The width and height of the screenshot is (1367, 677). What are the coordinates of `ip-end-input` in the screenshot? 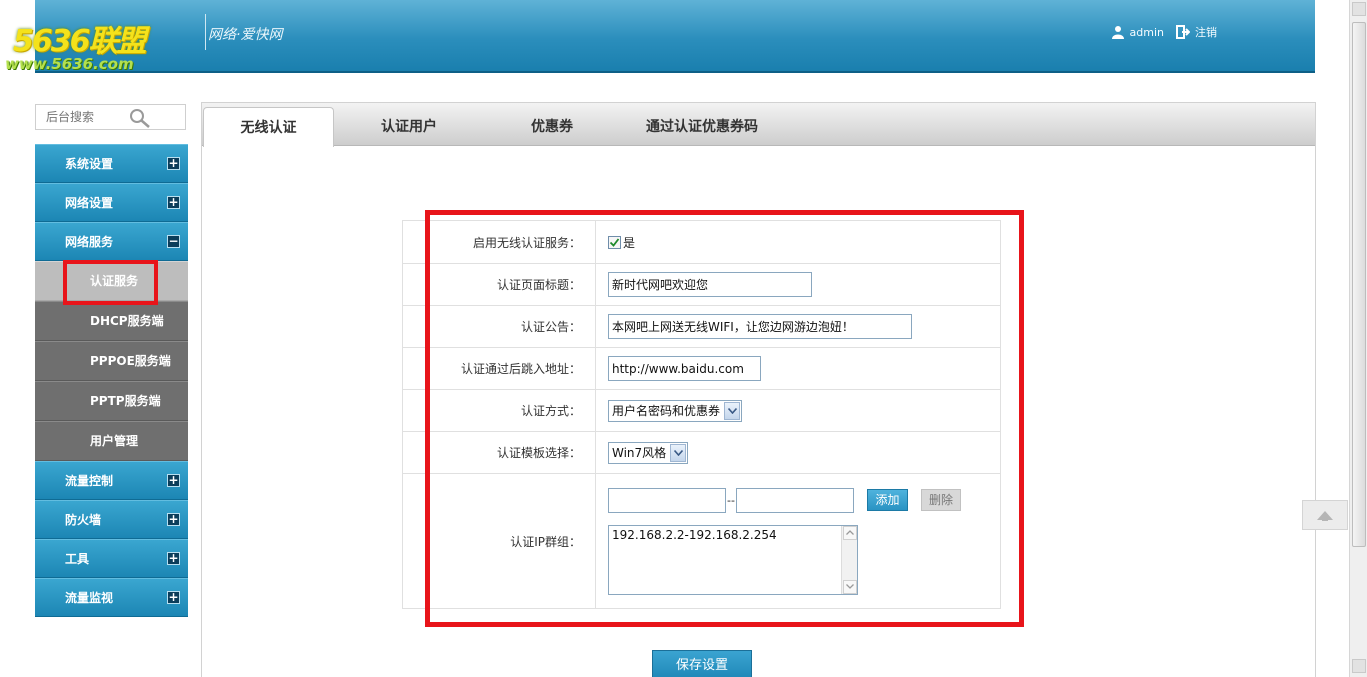 It's located at (794, 500).